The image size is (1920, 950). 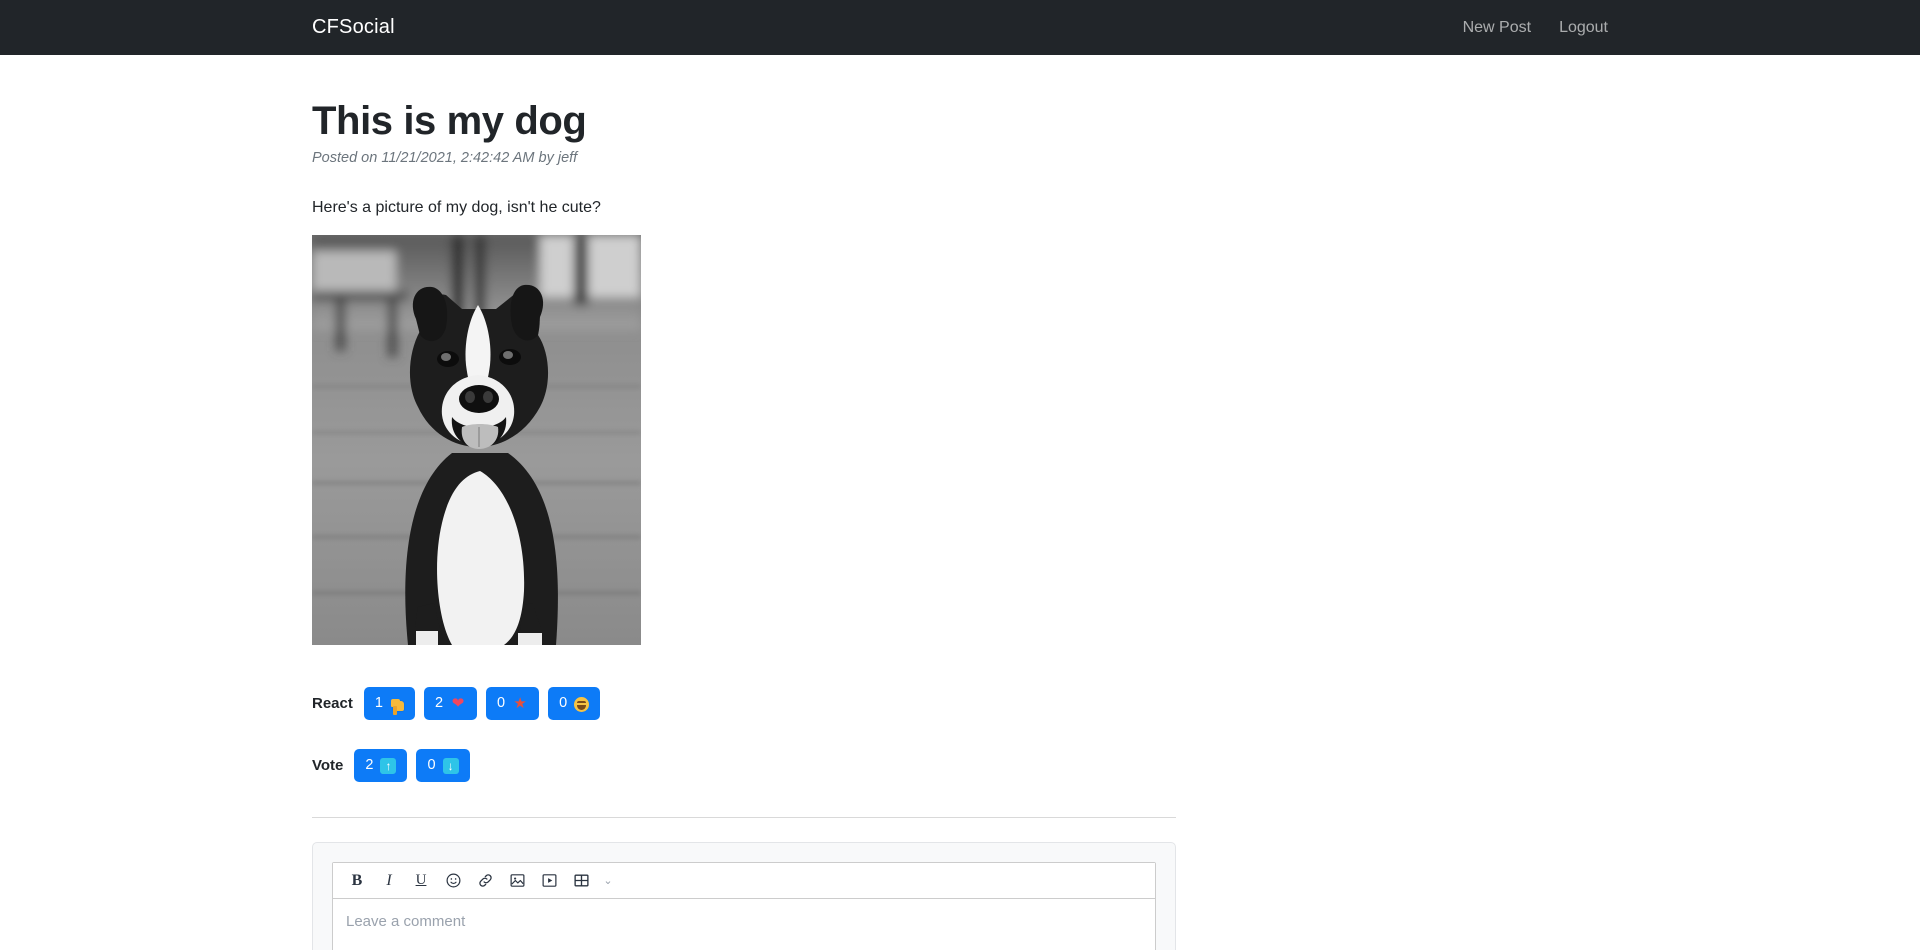 I want to click on sparkling-heart-emoji: ❤, so click(x=458, y=703).